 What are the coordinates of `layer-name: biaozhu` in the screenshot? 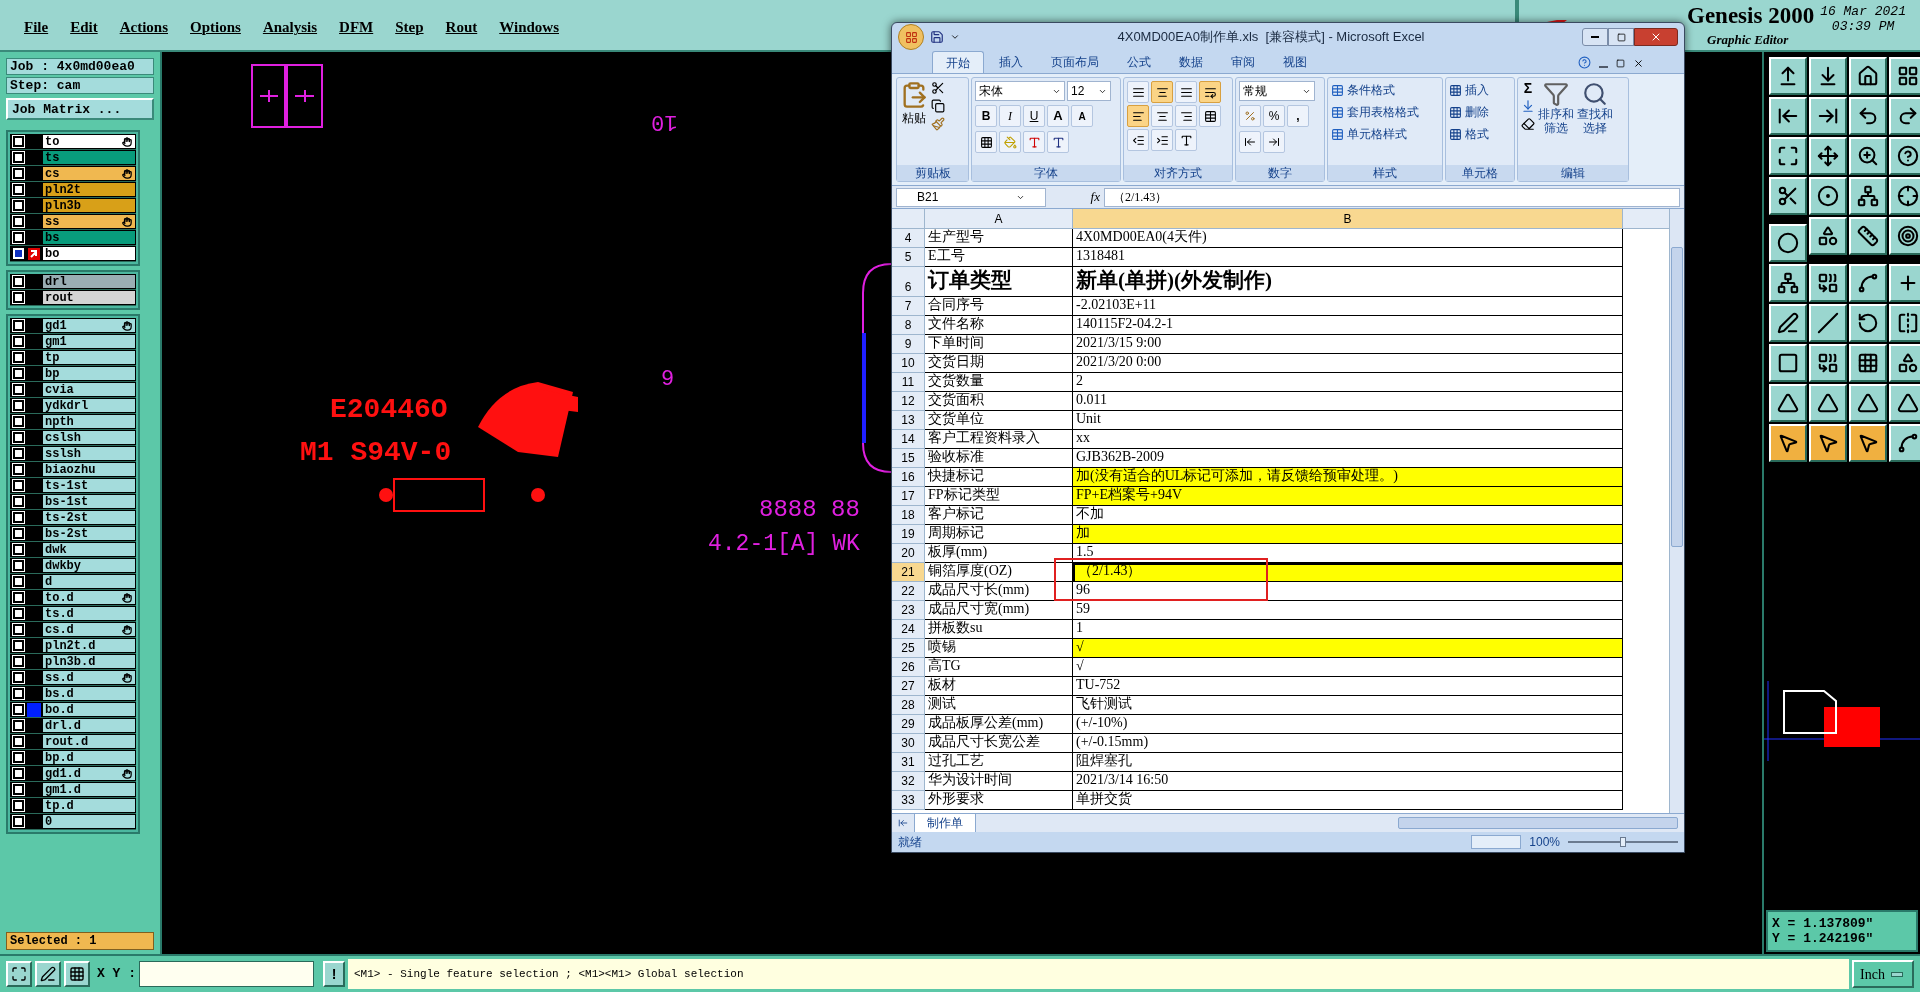 It's located at (89, 469).